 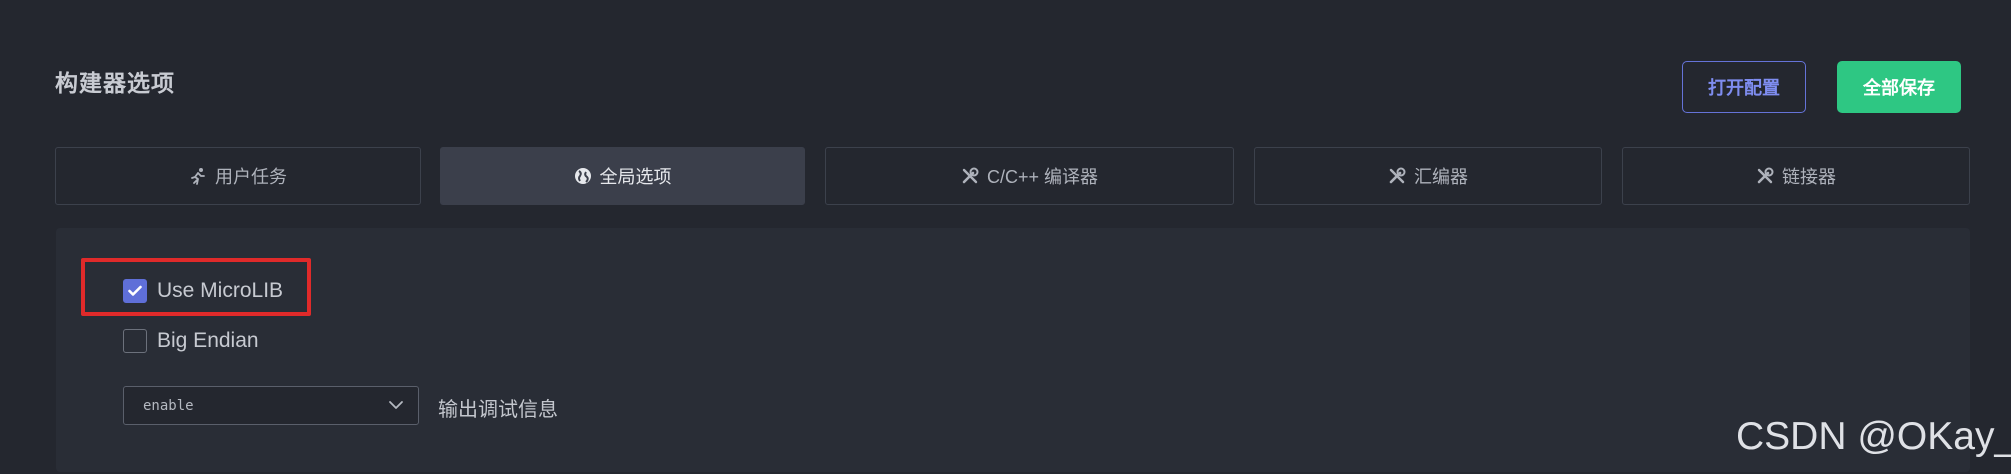 I want to click on tab-linker: 链接器, so click(x=1796, y=176).